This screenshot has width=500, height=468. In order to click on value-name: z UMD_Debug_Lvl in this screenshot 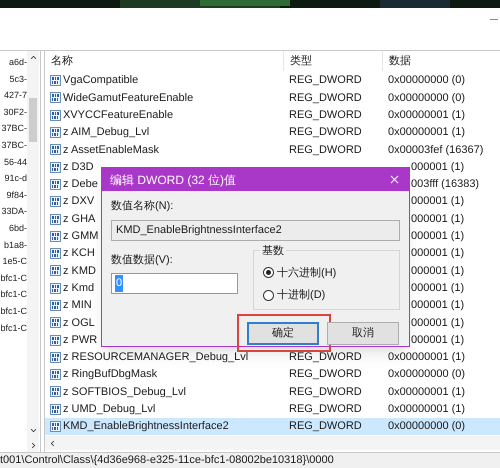, I will do `click(109, 410)`.